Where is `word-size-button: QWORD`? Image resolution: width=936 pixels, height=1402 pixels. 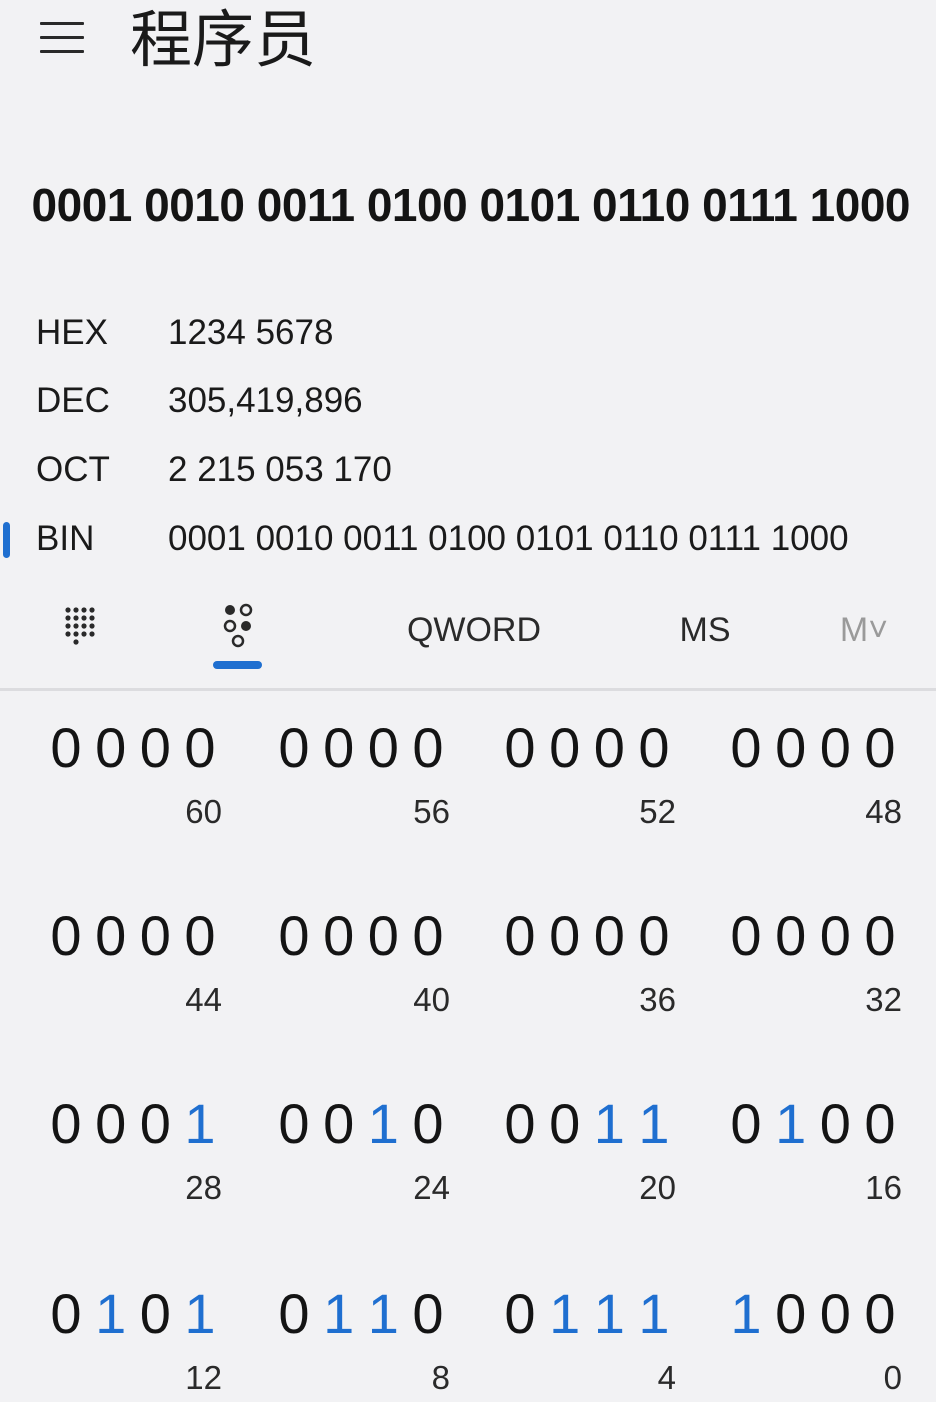 word-size-button: QWORD is located at coordinates (474, 631).